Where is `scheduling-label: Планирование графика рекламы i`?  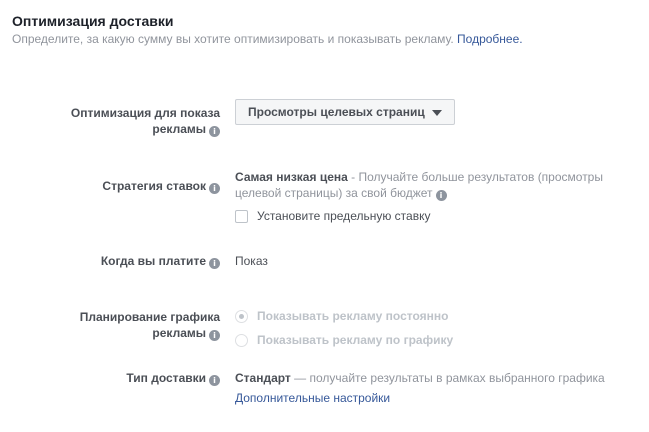 scheduling-label: Планирование графика рекламы i is located at coordinates (150, 325).